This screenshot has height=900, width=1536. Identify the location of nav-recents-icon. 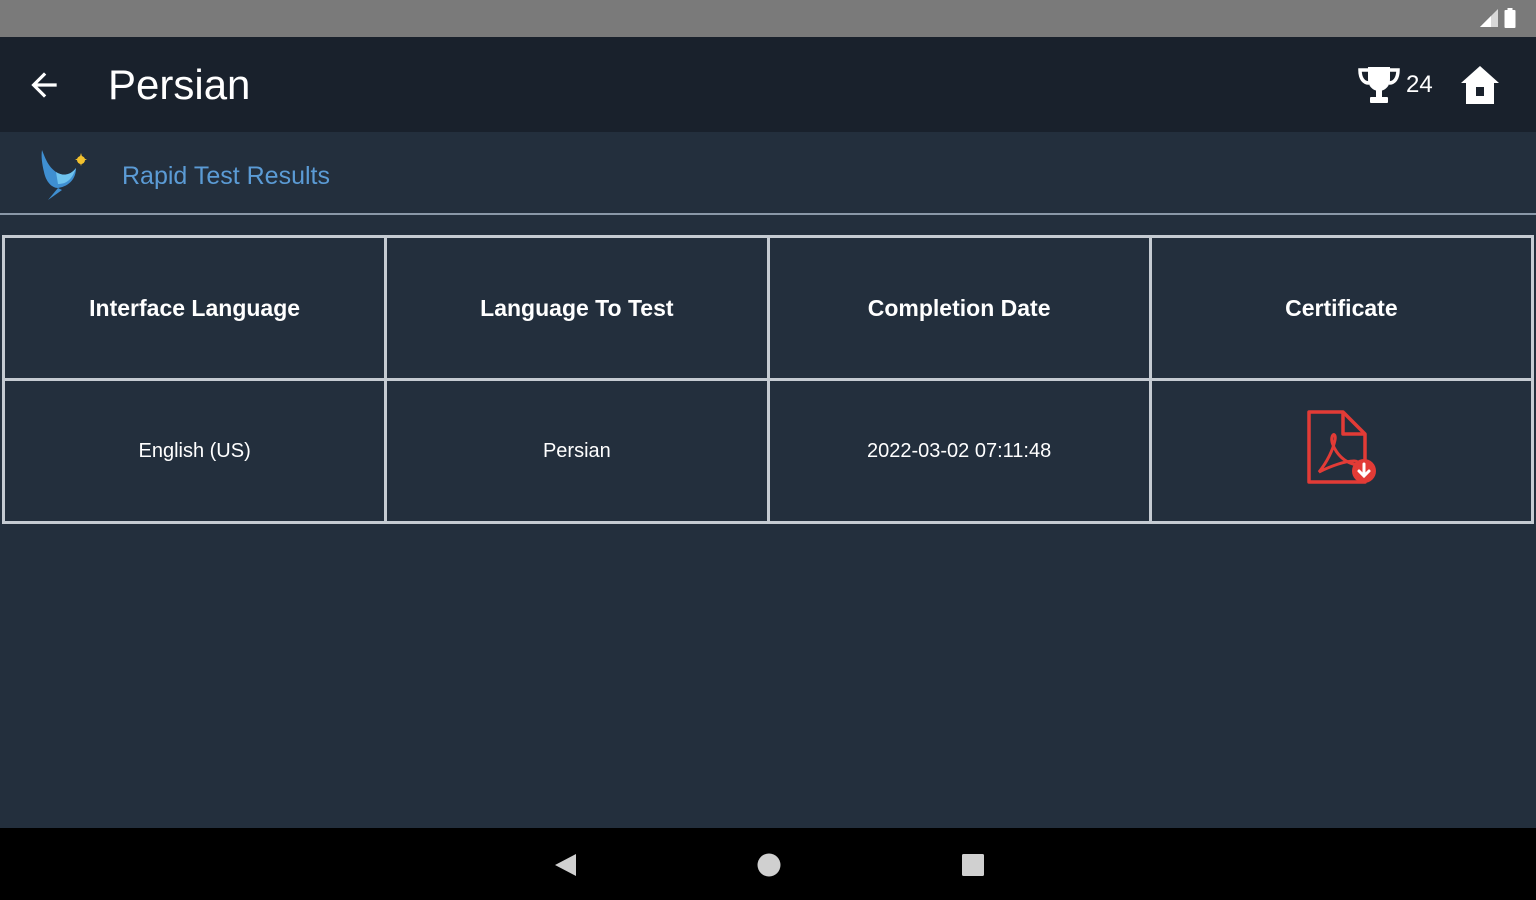
(973, 865).